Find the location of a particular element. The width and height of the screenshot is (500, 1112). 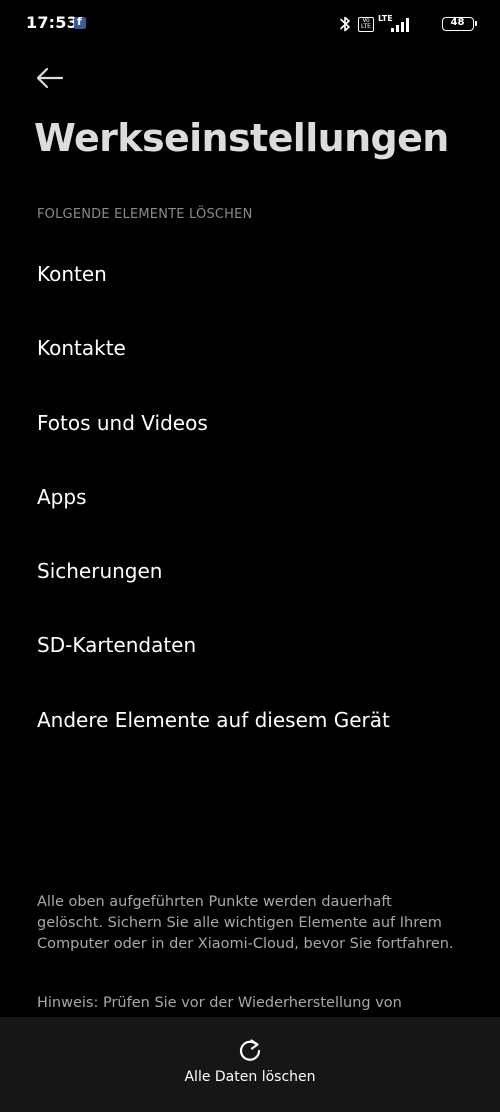

list-item-sd-card-data: SD-Kartendaten is located at coordinates (117, 645).